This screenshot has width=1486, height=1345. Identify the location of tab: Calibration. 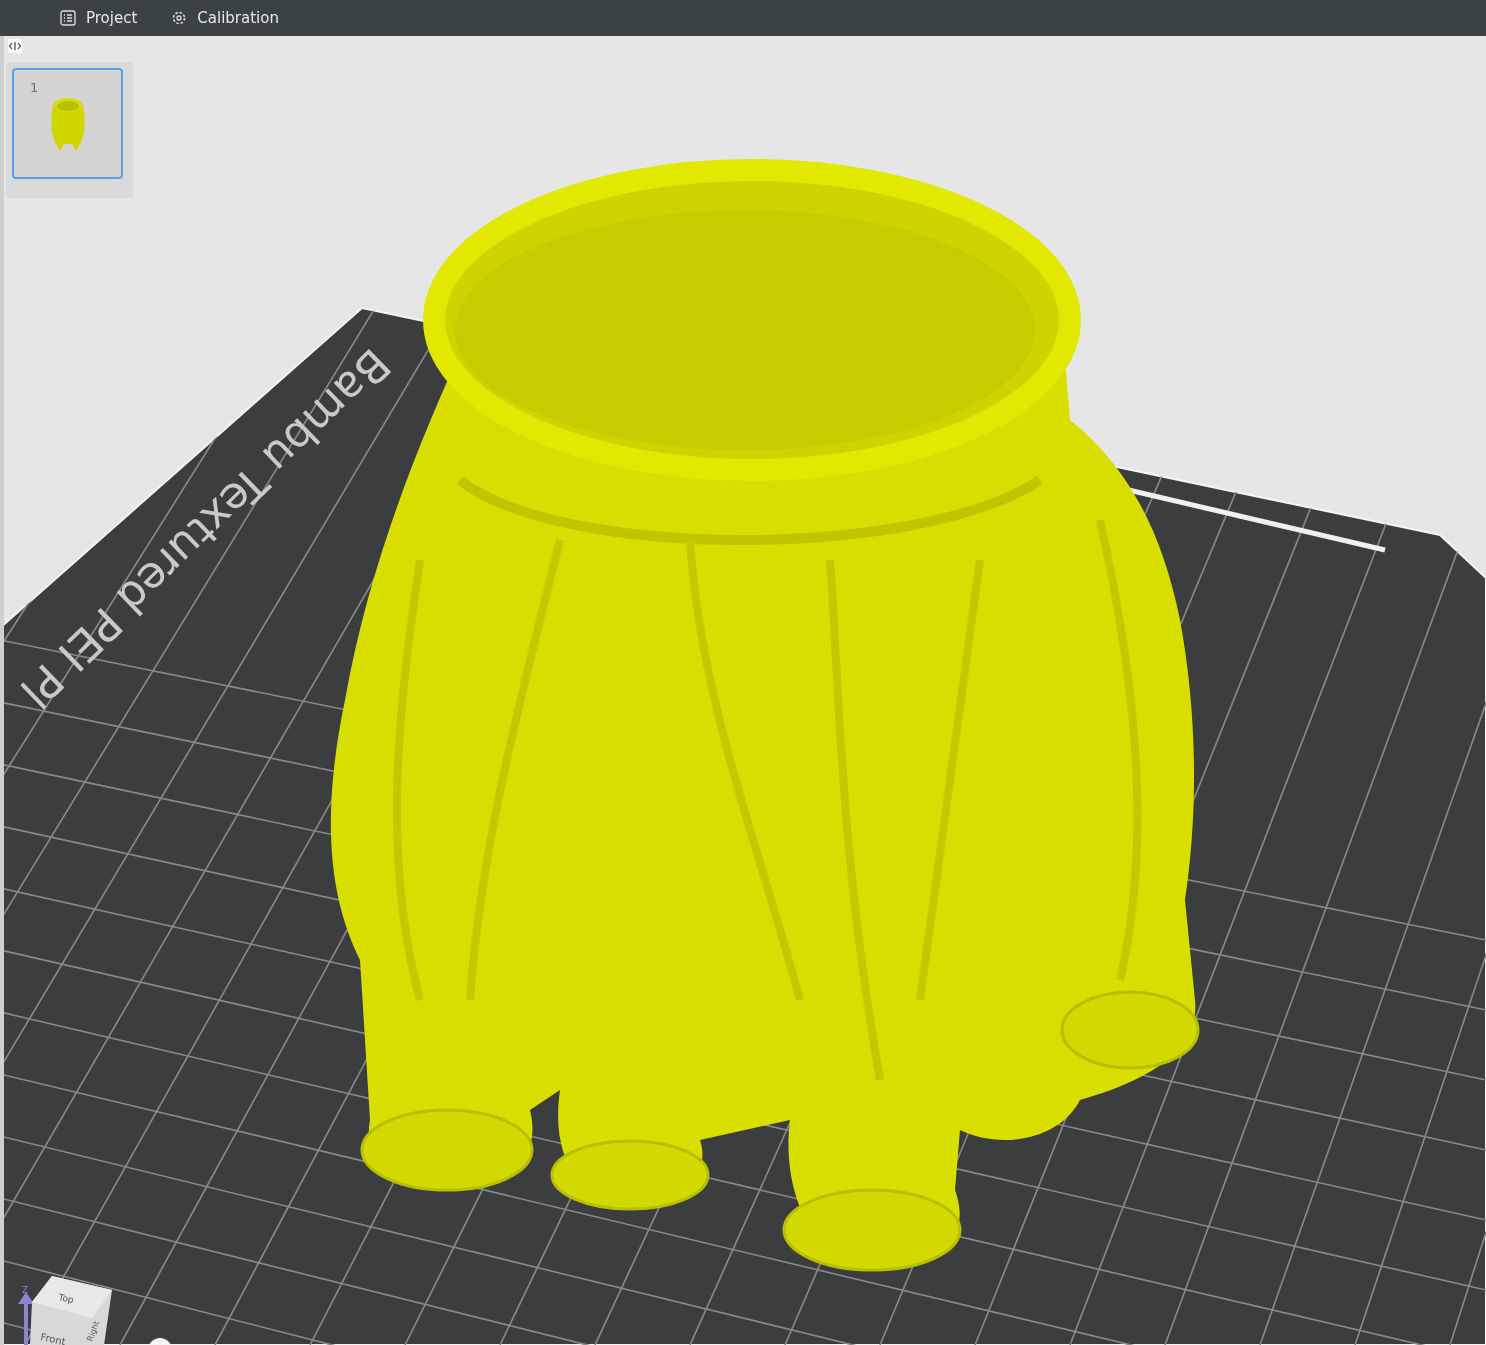
(225, 18).